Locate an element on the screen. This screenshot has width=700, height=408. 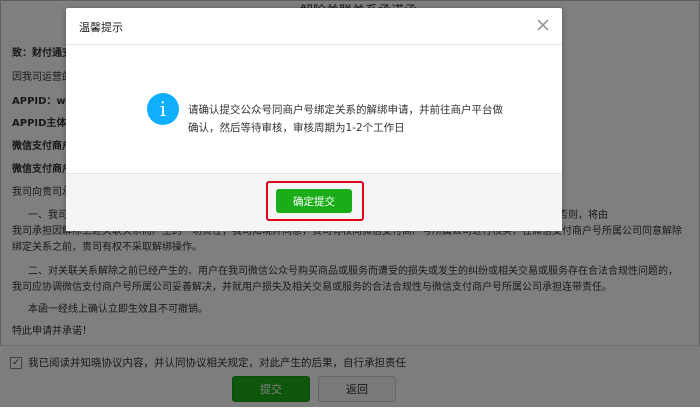
dialog-title: 温馨提示 is located at coordinates (101, 27).